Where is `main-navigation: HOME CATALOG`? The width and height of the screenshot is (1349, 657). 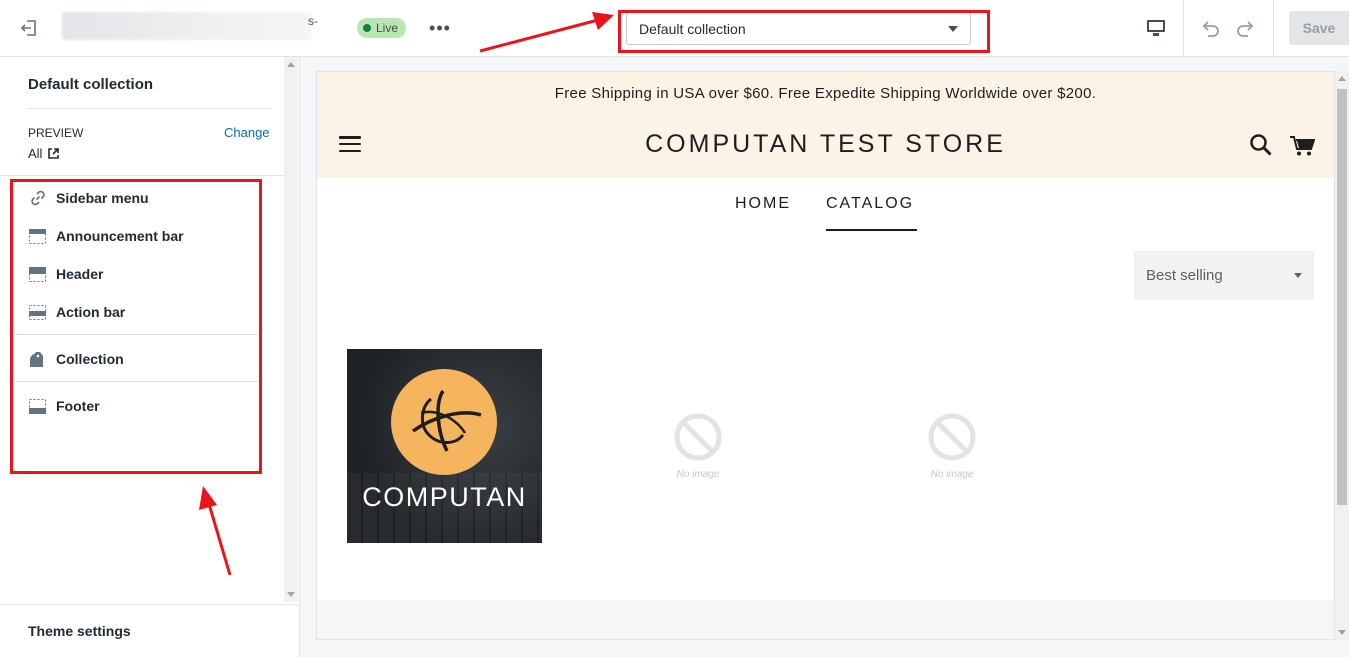
main-navigation: HOME CATALOG is located at coordinates (825, 212).